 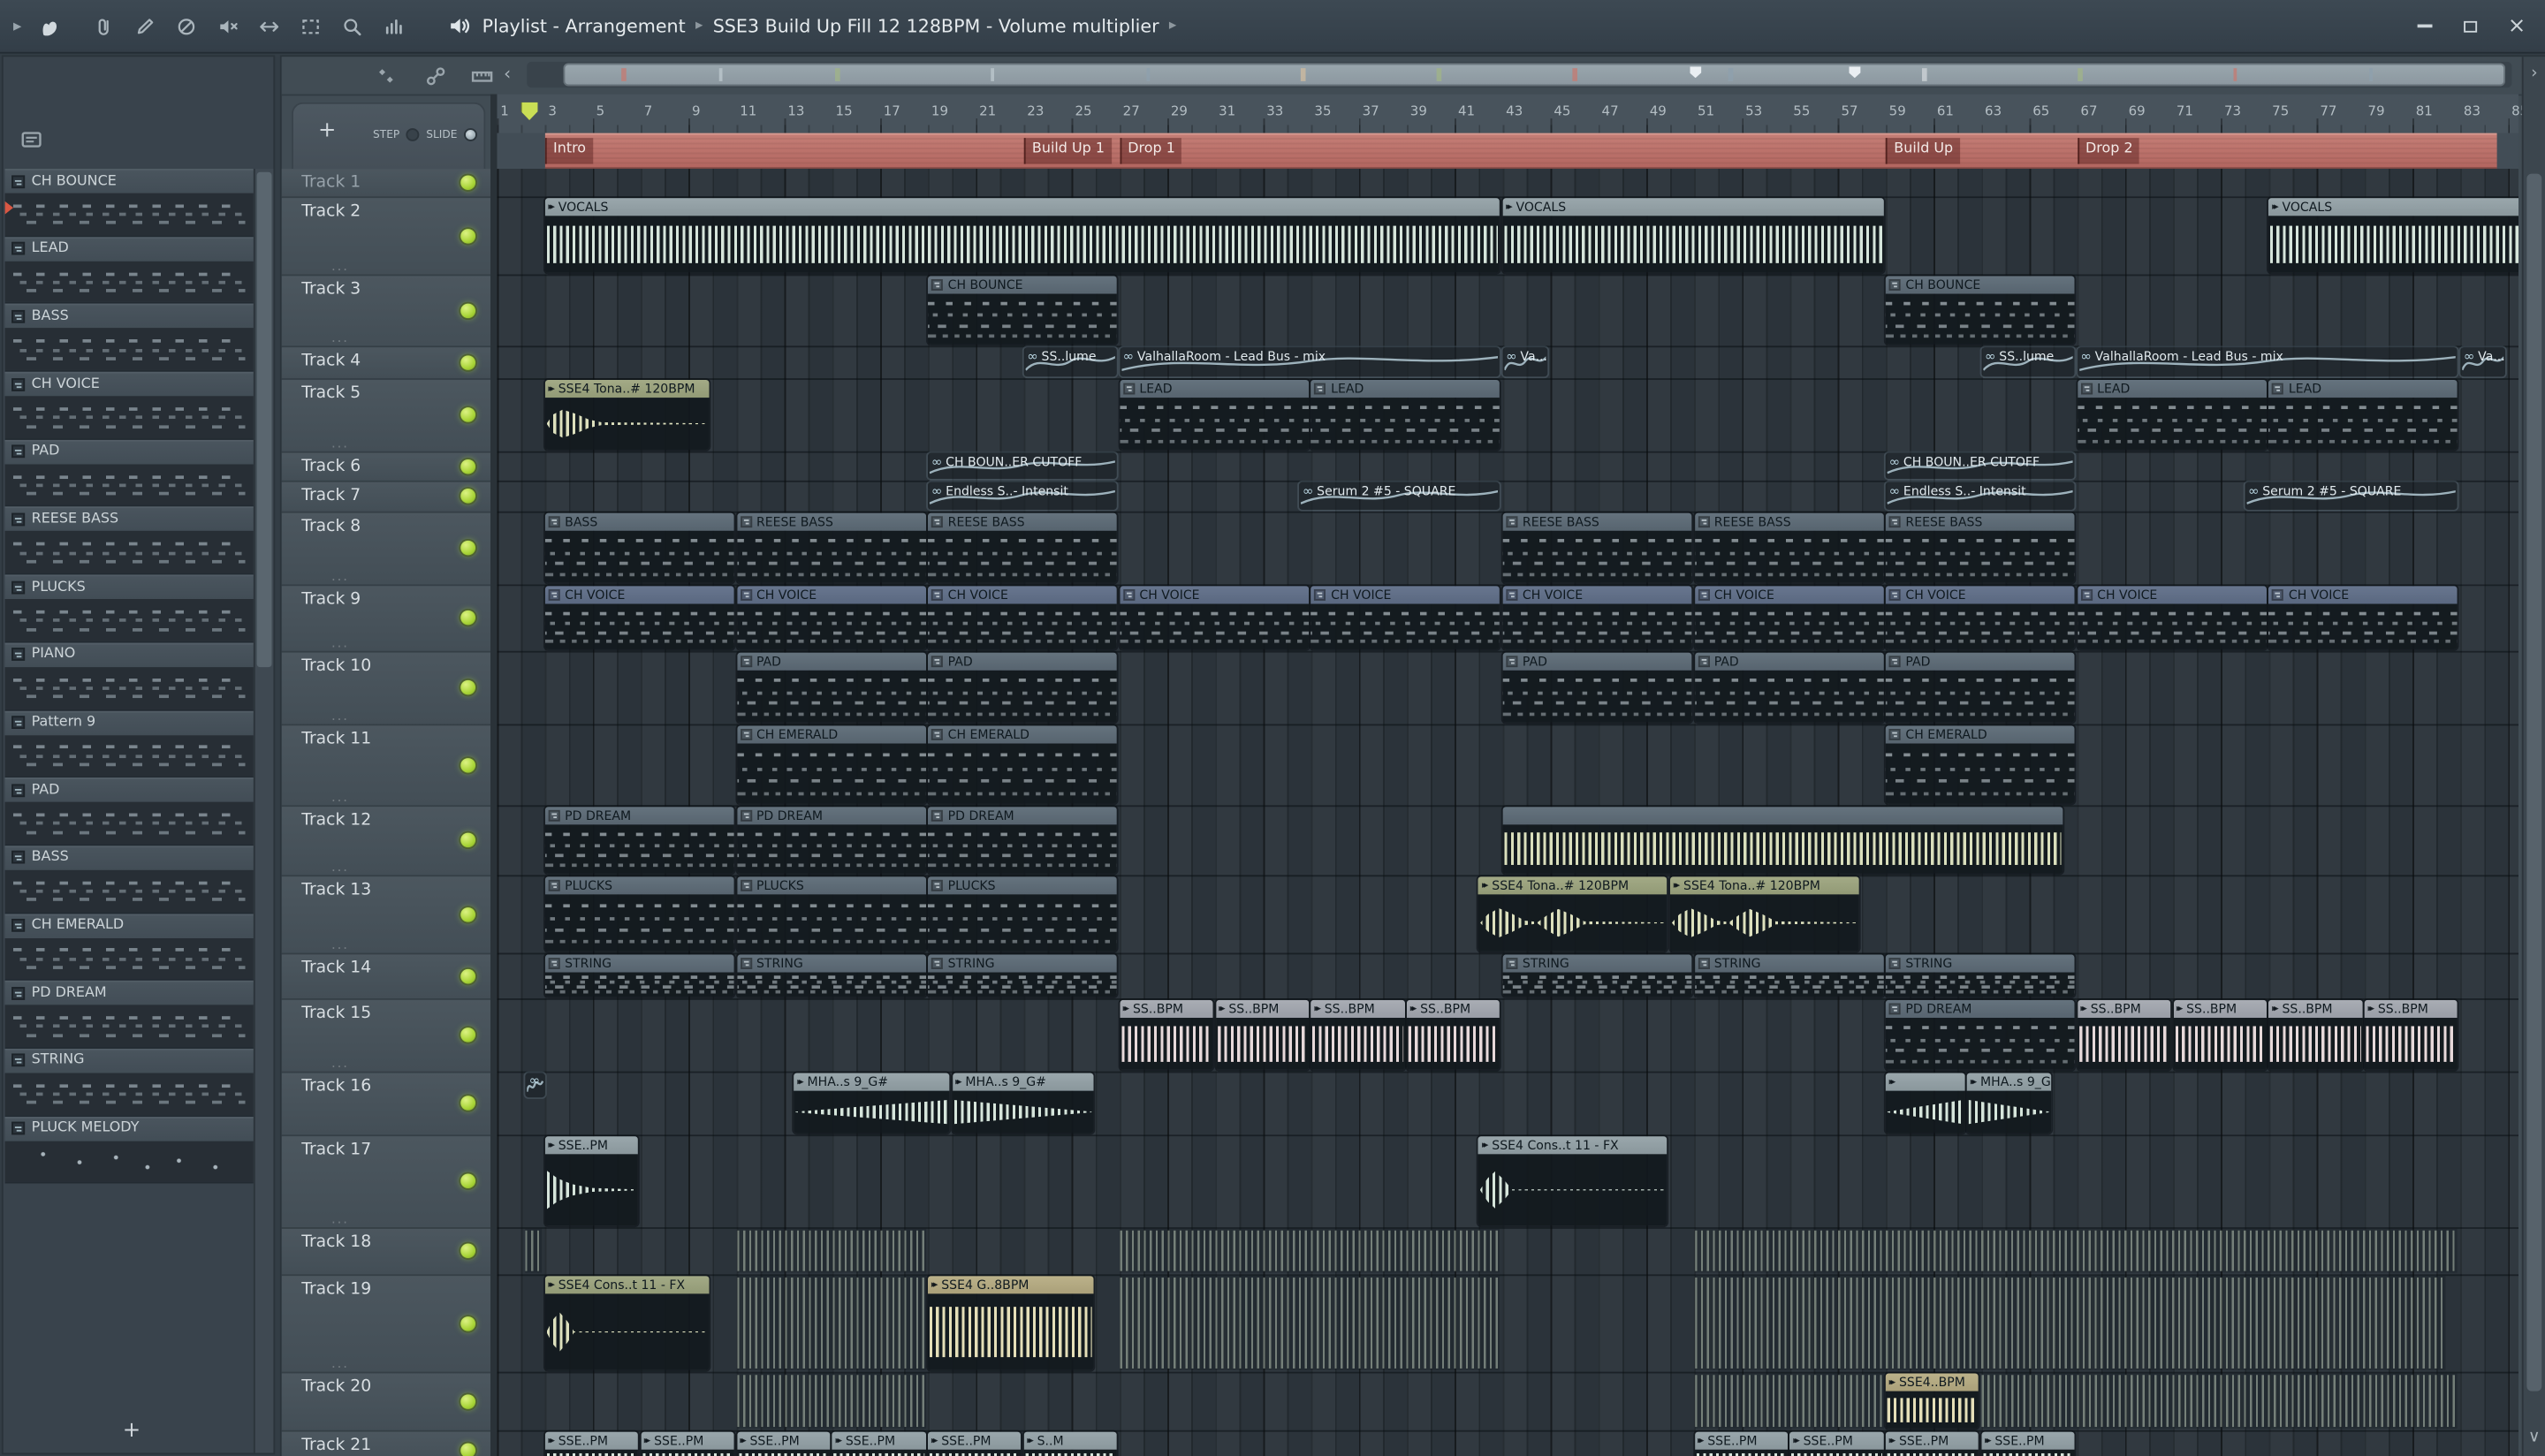 What do you see at coordinates (385, 1036) in the screenshot?
I see `track-header: Track 15 ···` at bounding box center [385, 1036].